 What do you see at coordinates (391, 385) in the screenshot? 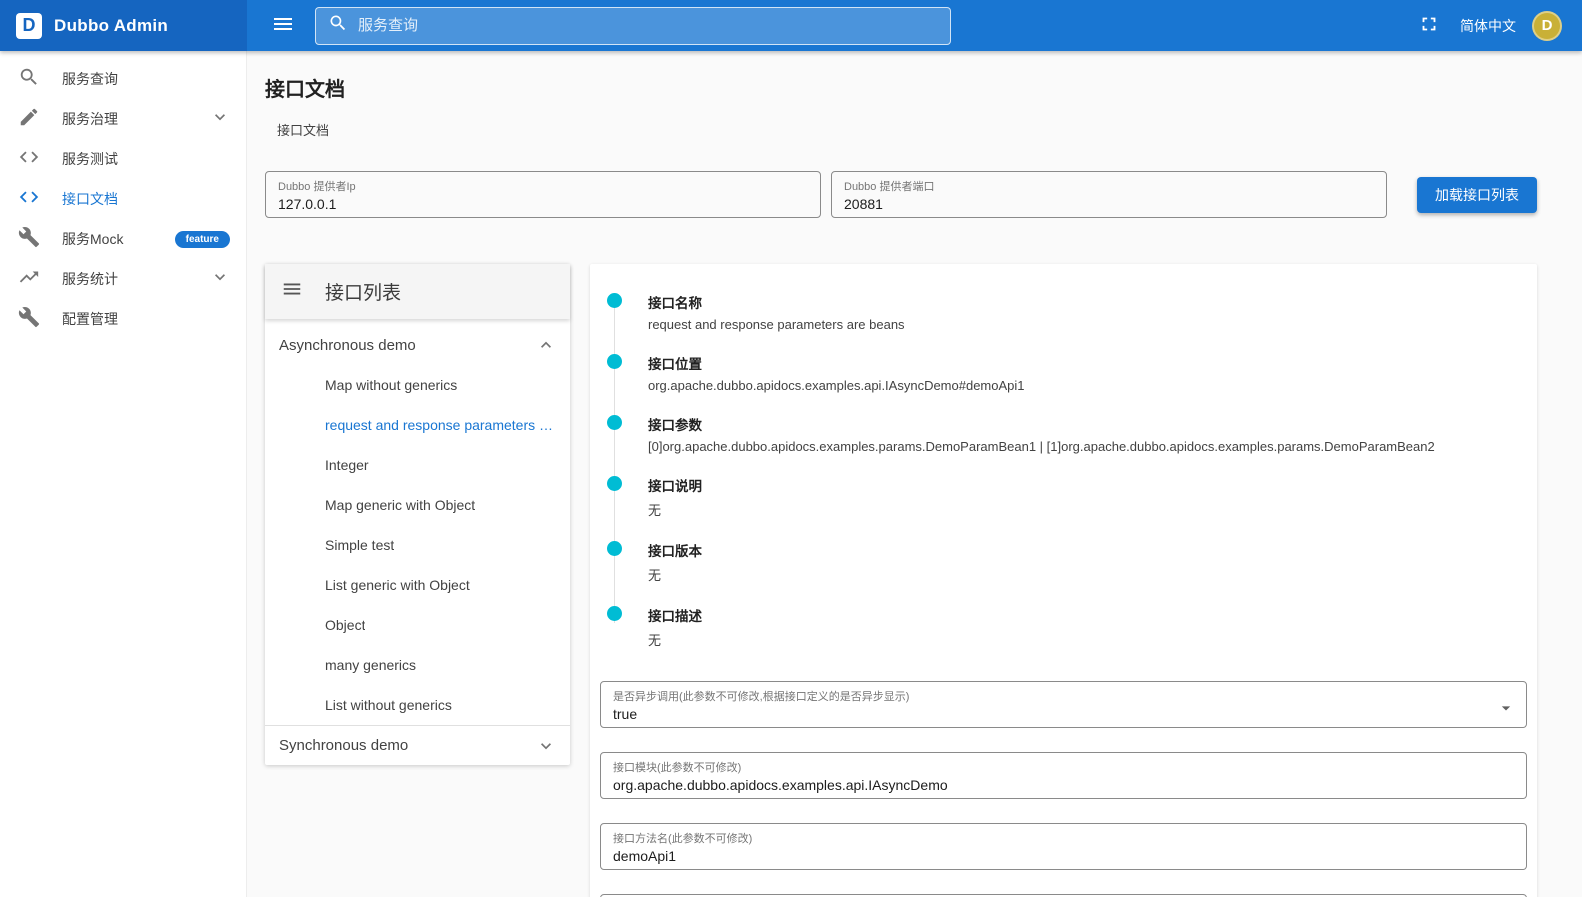
I see `api-item-label: Map without generics` at bounding box center [391, 385].